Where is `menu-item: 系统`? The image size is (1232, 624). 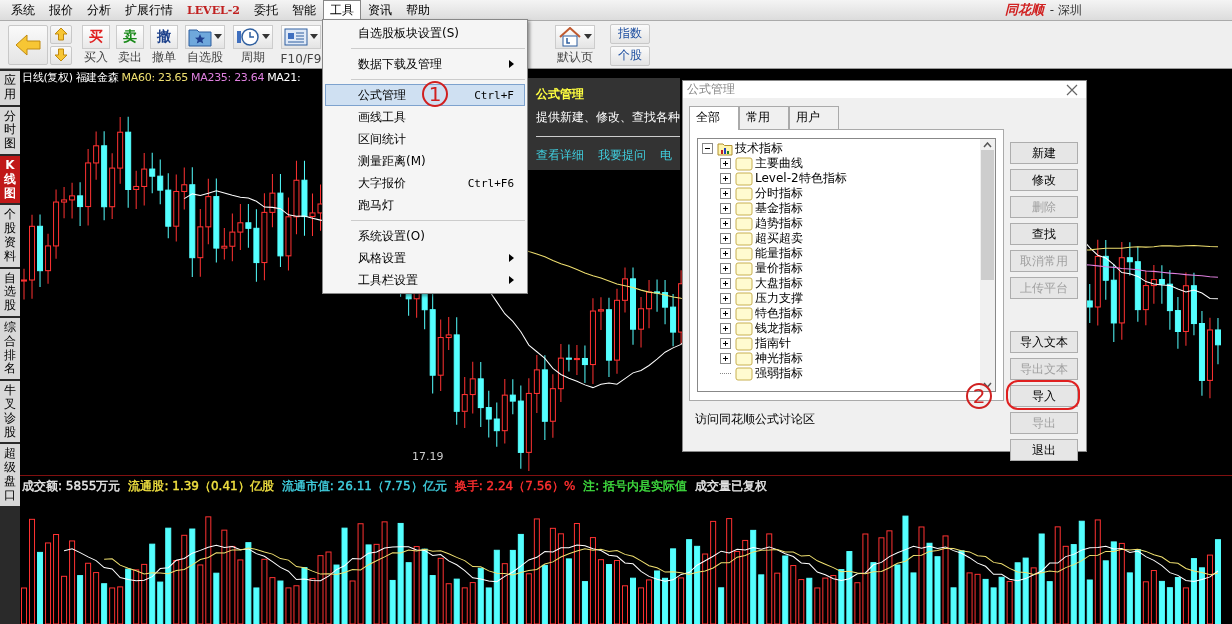
menu-item: 系统 is located at coordinates (23, 10).